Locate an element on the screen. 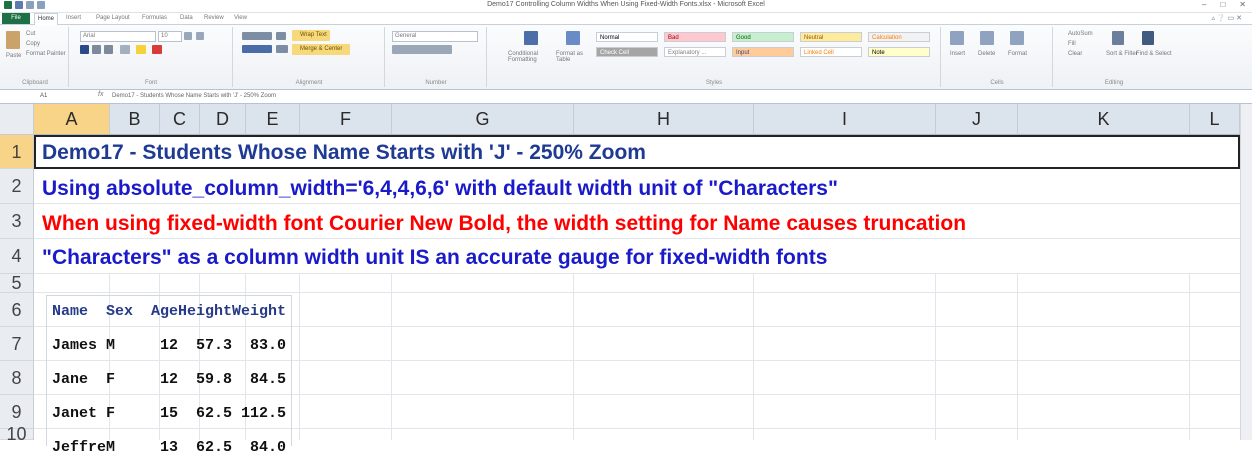 The height and width of the screenshot is (456, 1252). gridline-horizontal is located at coordinates (637, 273).